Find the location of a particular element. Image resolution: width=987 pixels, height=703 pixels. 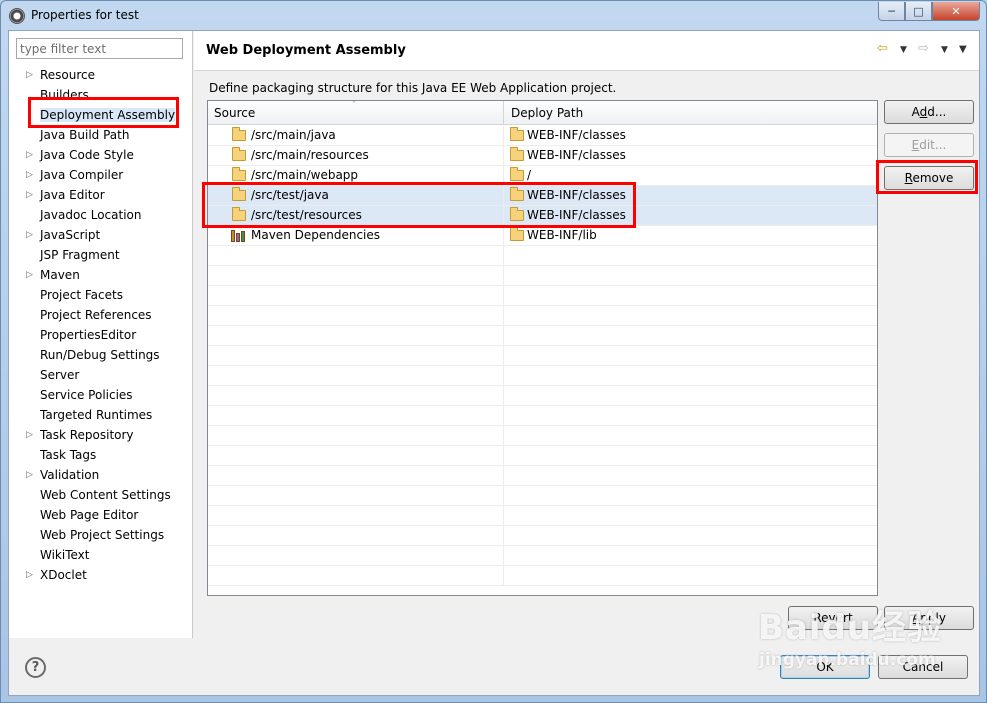

nav-item: PropertiesEditor is located at coordinates (101, 335).